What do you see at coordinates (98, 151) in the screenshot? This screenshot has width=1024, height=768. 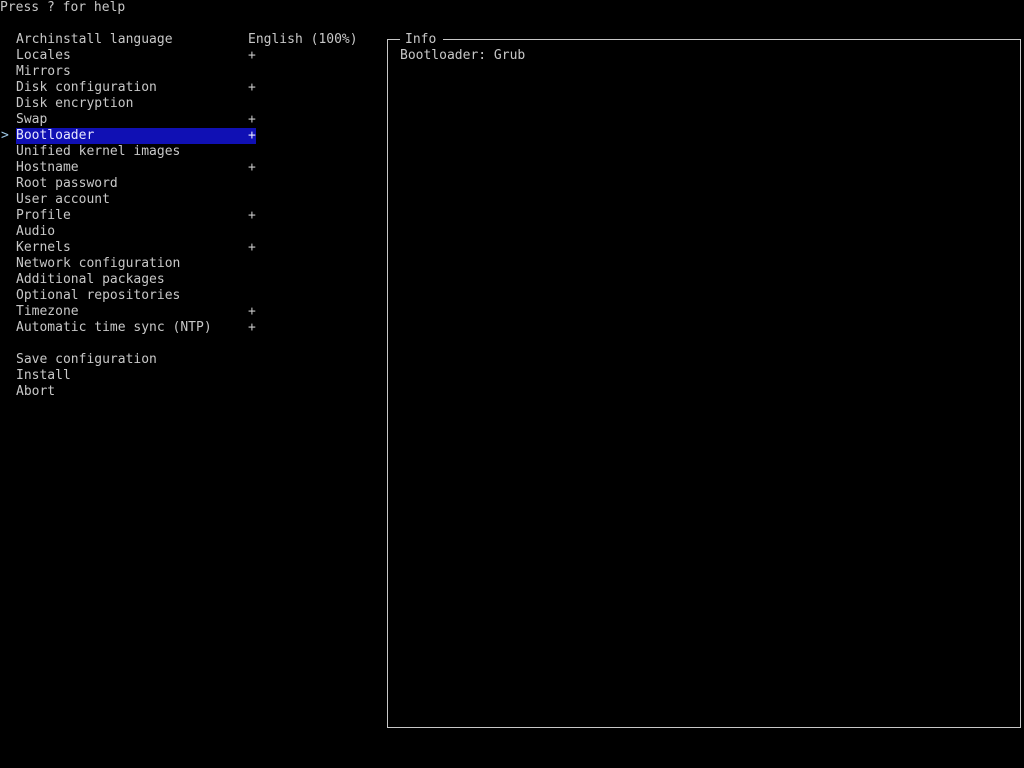 I see `menu-item-label: Unified kernel images` at bounding box center [98, 151].